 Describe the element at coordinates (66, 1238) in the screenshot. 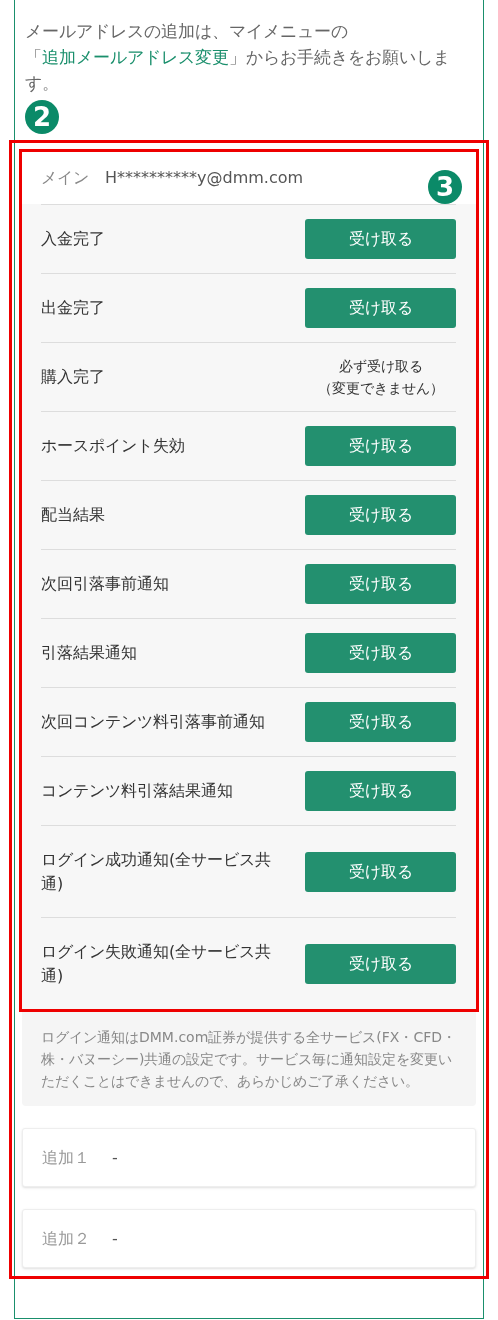

I see `additional-label: 追加２` at that location.